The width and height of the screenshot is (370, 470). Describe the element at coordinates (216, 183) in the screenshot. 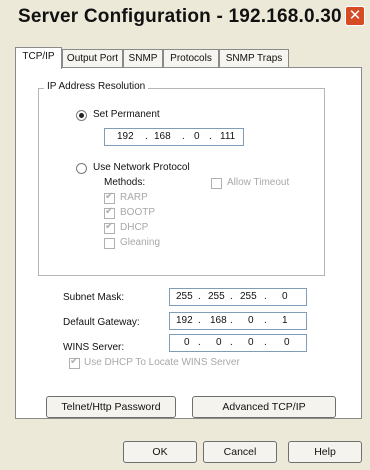

I see `allow-timeout-checkbox` at that location.